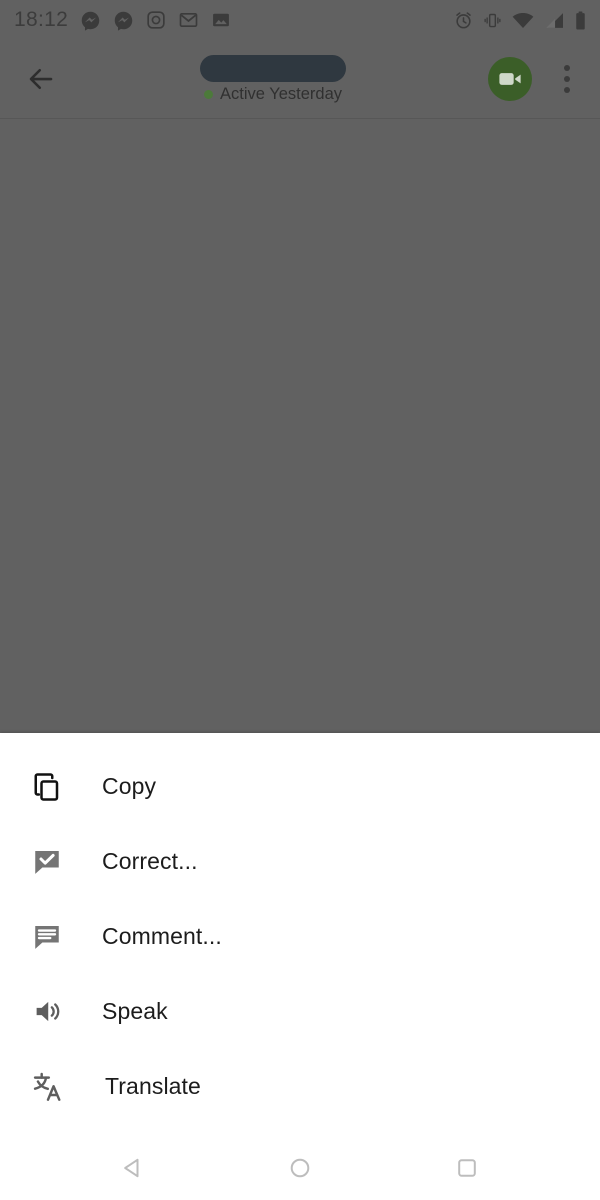 This screenshot has width=600, height=1200. I want to click on presence-label: Active Yesterday, so click(281, 93).